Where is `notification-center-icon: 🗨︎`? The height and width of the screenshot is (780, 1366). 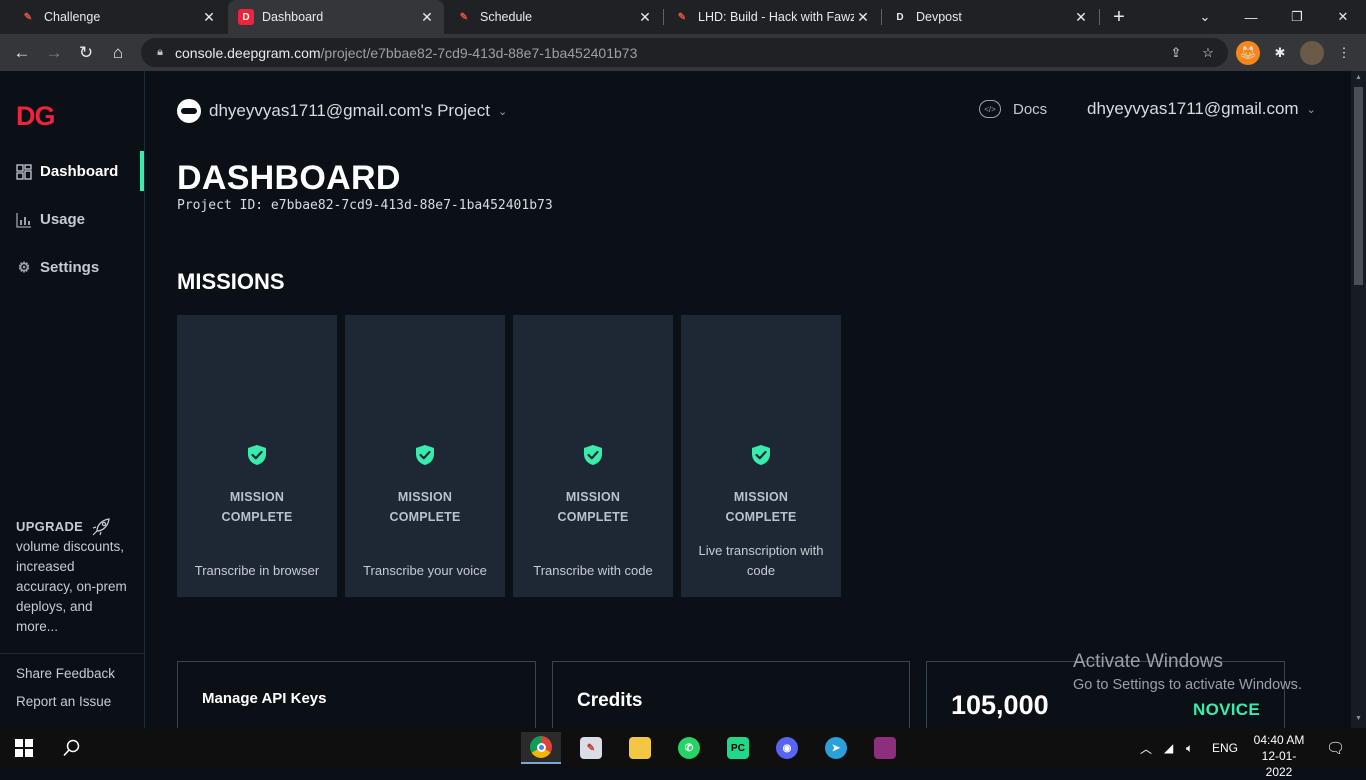
notification-center-icon: 🗨︎ is located at coordinates (1335, 748).